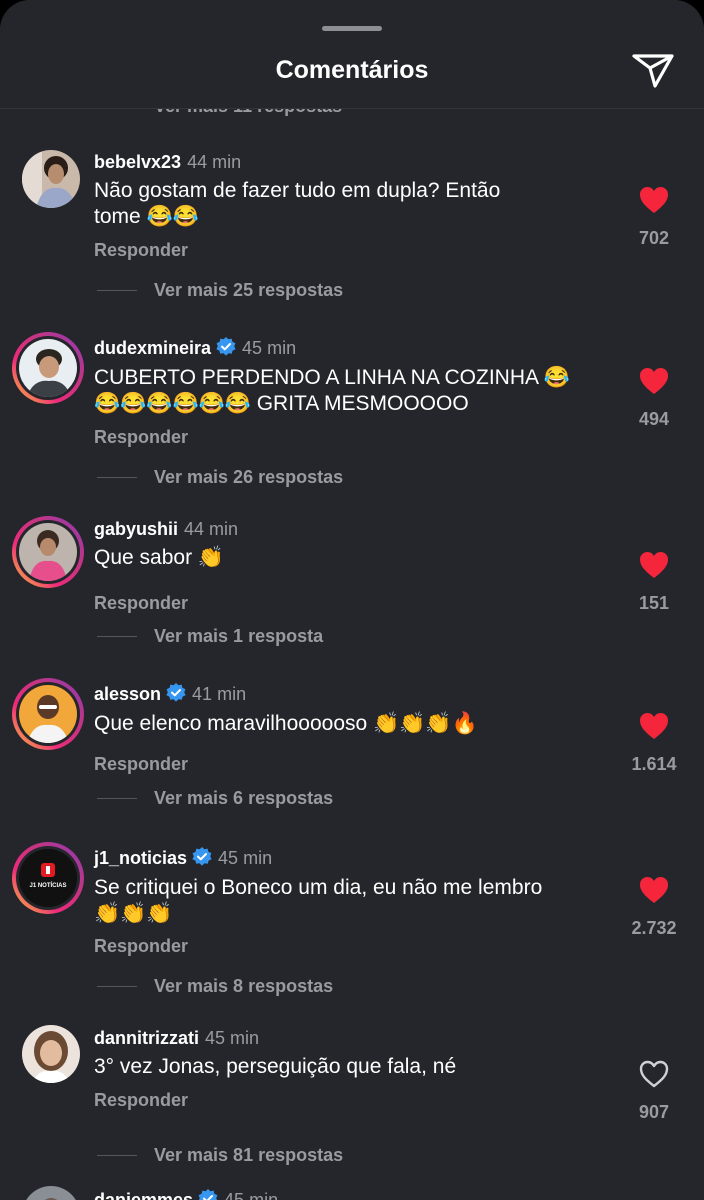  I want to click on comment-header: alesson 41 min, so click(170, 695).